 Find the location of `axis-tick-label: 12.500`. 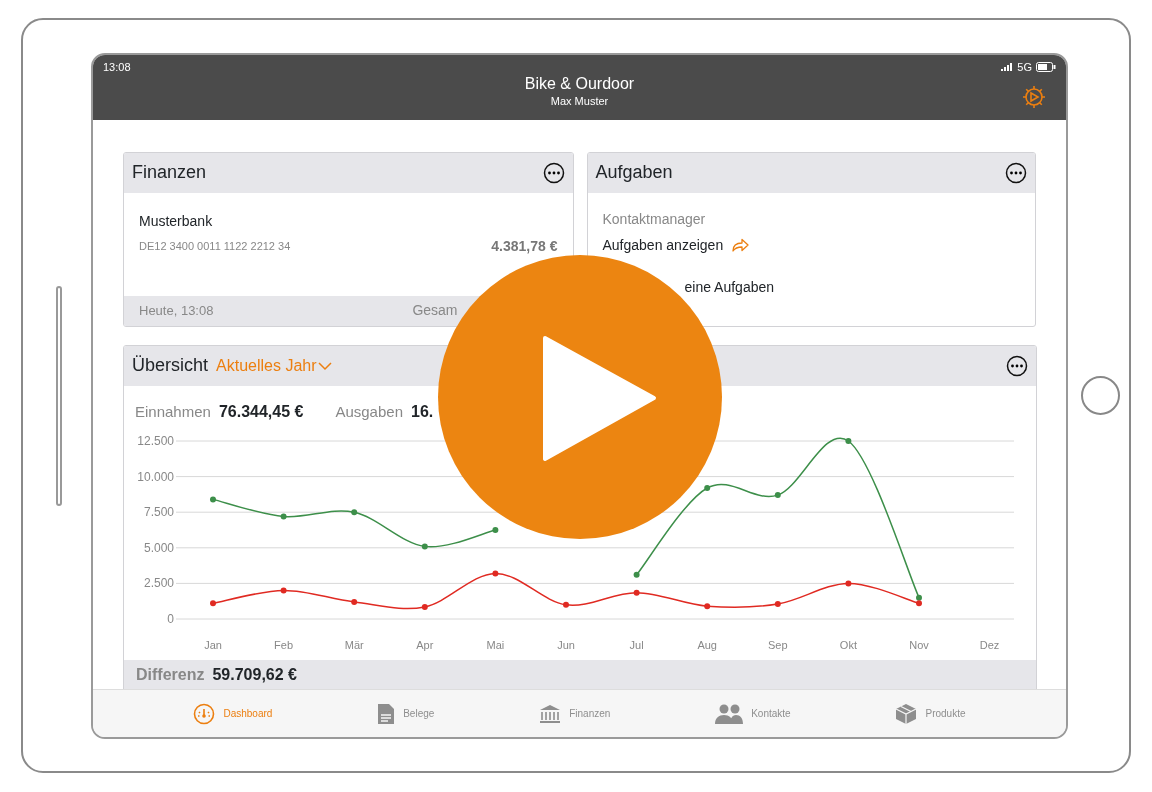

axis-tick-label: 12.500 is located at coordinates (155, 440).